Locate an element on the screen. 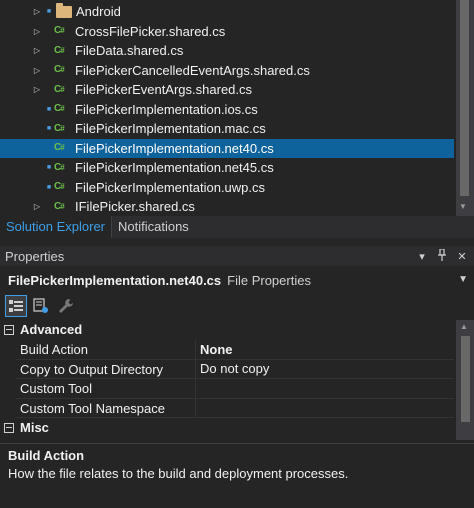 The width and height of the screenshot is (474, 508). tree-item-label: FileData.shared.cs is located at coordinates (129, 51).